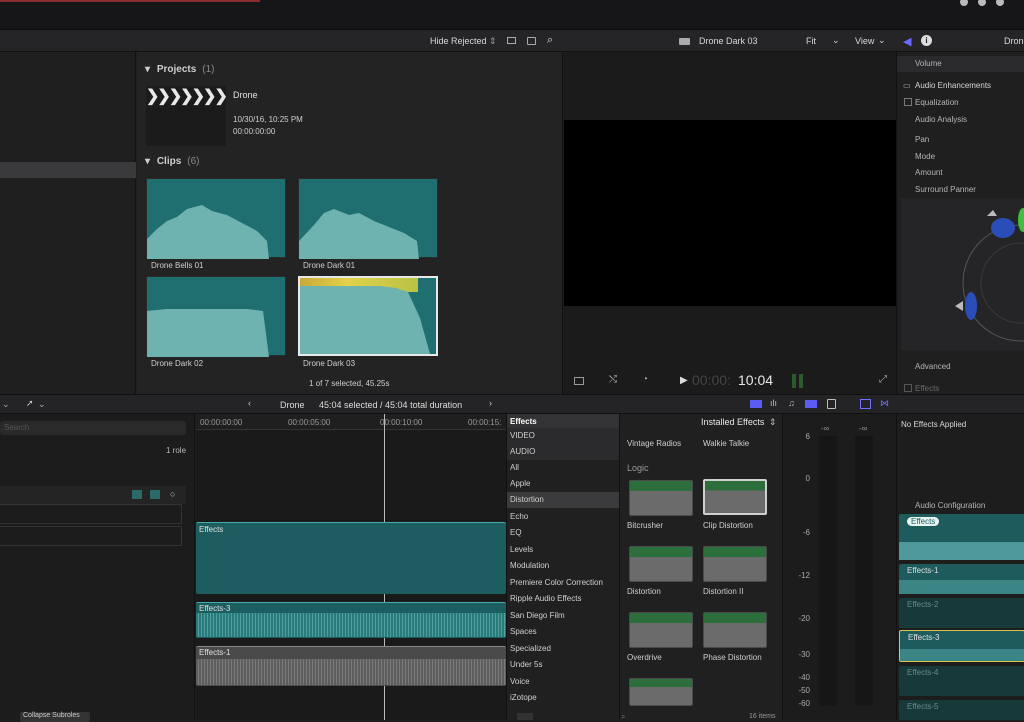 This screenshot has height=722, width=1024. What do you see at coordinates (865, 404) in the screenshot?
I see `effects-browser-icon` at bounding box center [865, 404].